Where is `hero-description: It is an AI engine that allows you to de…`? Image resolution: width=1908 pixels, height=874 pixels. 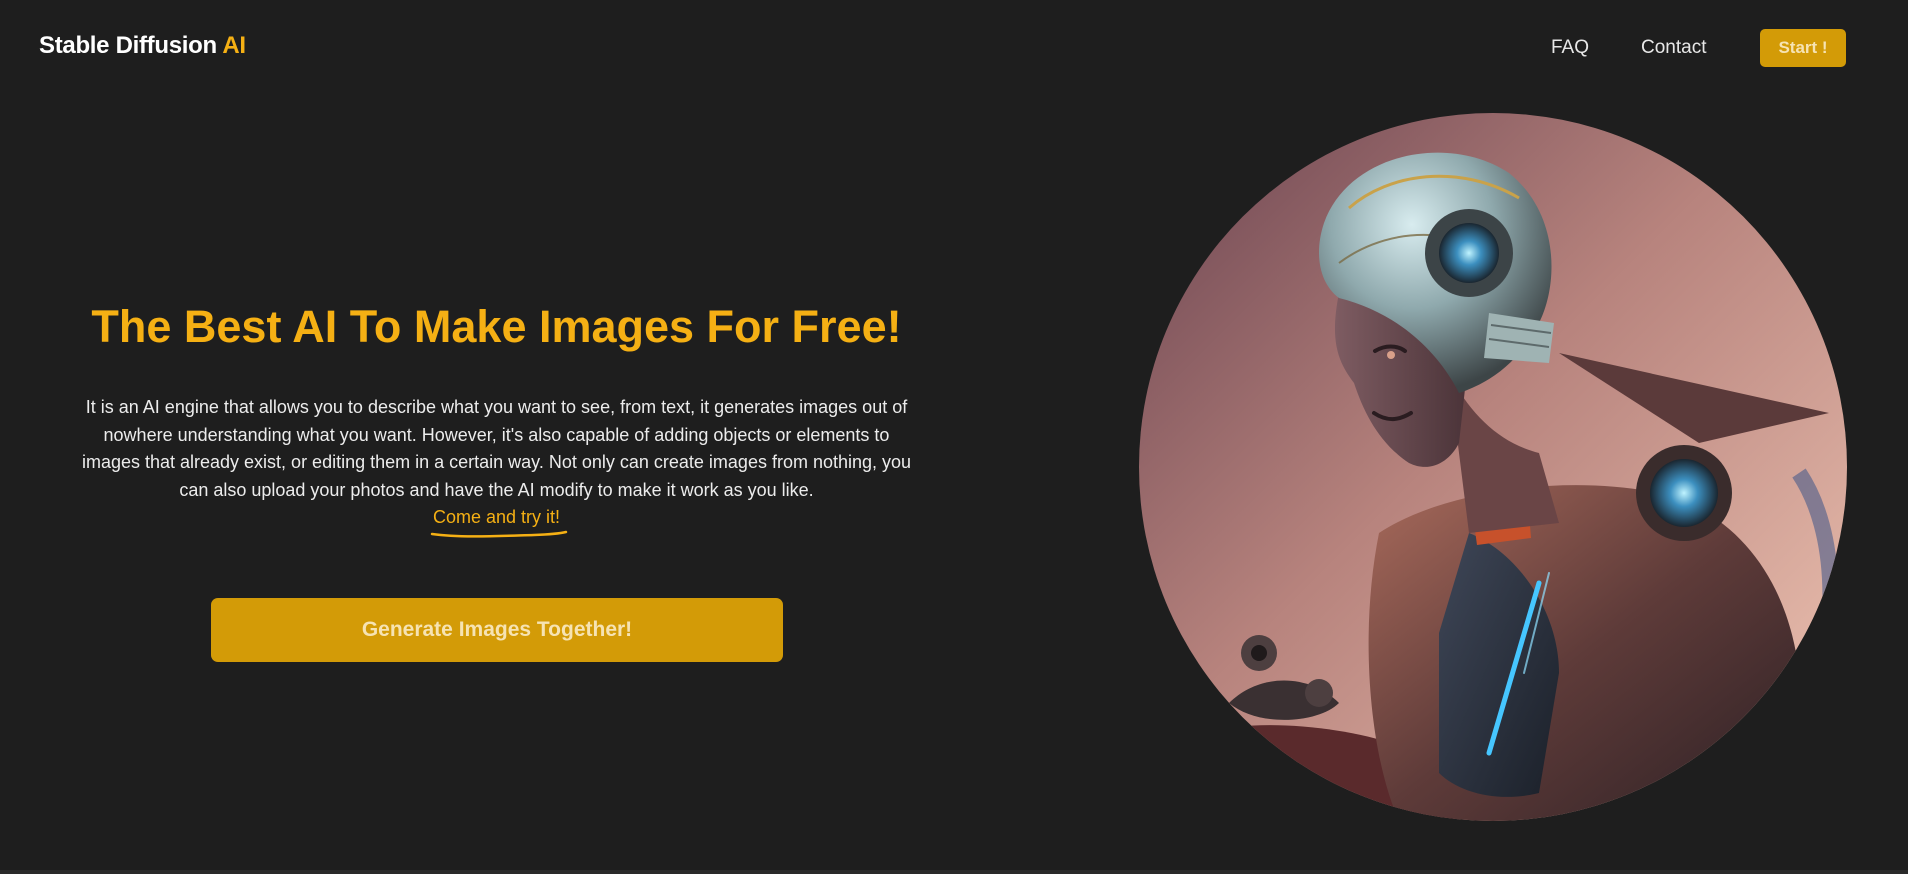
hero-description: It is an AI engine that allows you to de… is located at coordinates (496, 466).